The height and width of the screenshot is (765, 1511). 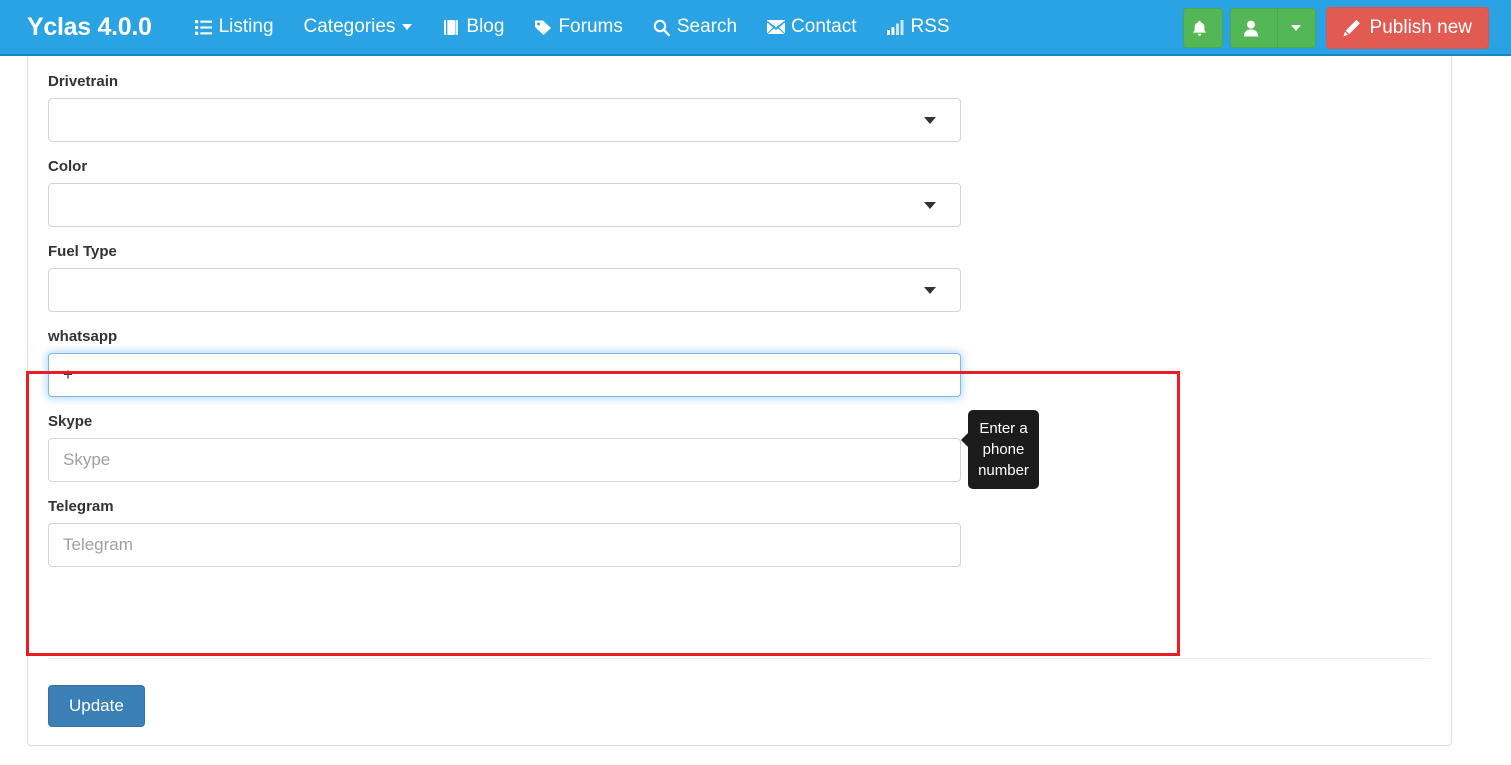 I want to click on nav-item-label: RSS, so click(x=930, y=26).